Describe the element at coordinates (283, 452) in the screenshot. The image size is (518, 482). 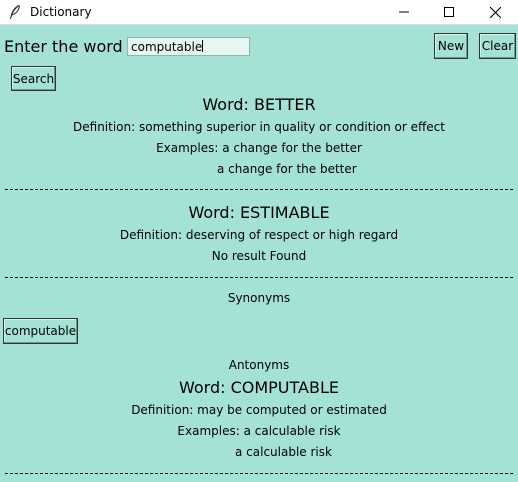
I see `result-example-item: a calculable risk` at that location.